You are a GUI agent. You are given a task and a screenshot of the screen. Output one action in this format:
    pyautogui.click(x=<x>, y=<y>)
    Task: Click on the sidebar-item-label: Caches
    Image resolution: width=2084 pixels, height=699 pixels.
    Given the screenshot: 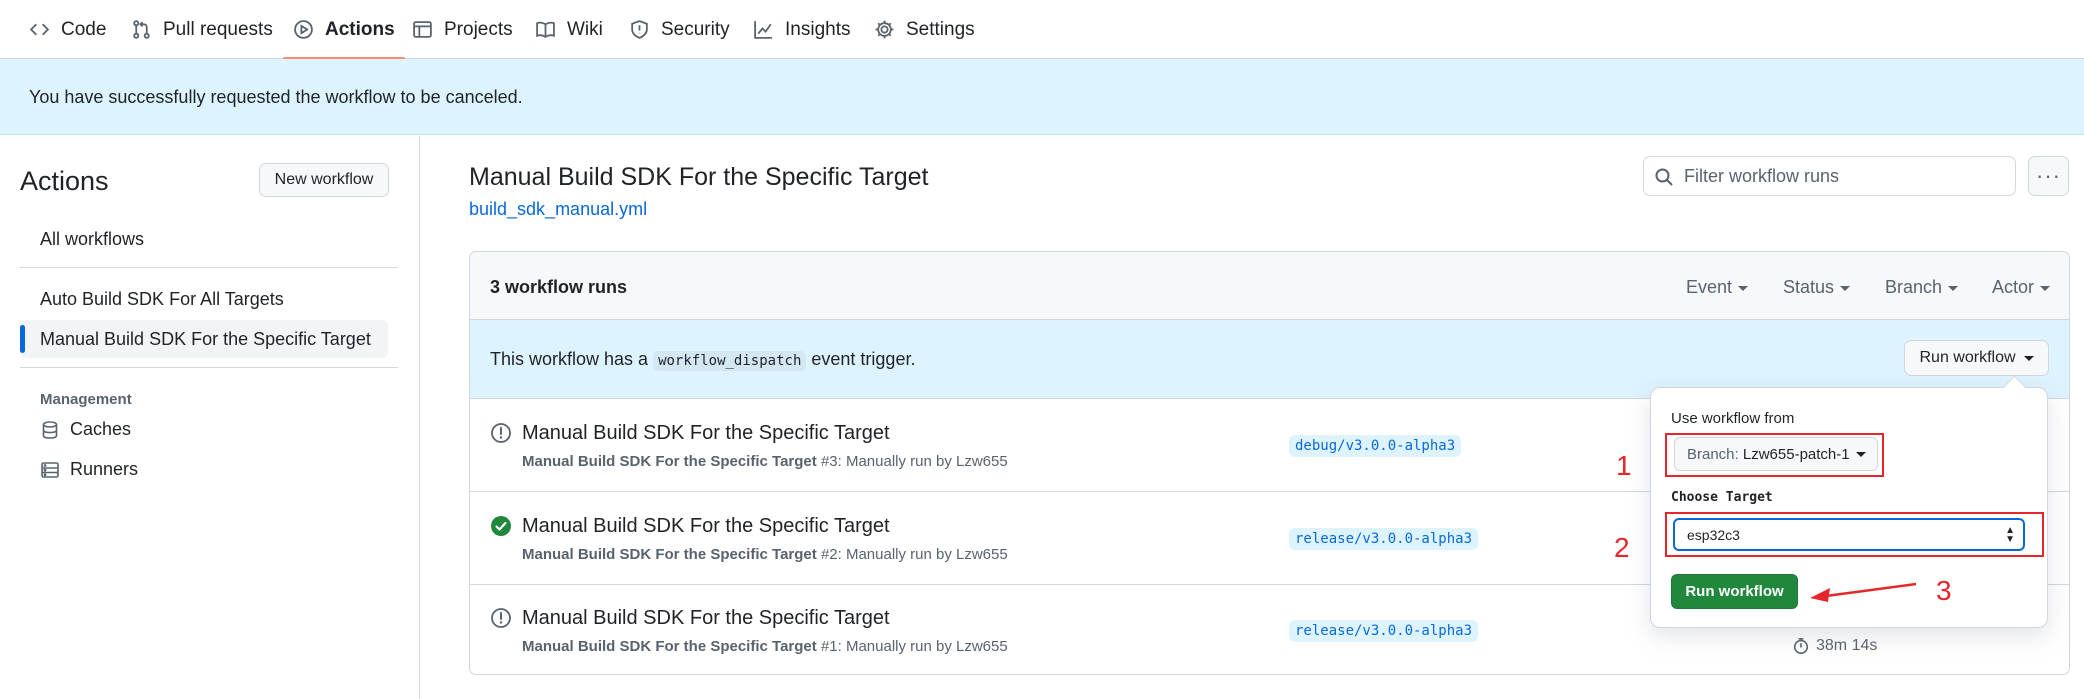 What is the action you would take?
    pyautogui.click(x=101, y=429)
    